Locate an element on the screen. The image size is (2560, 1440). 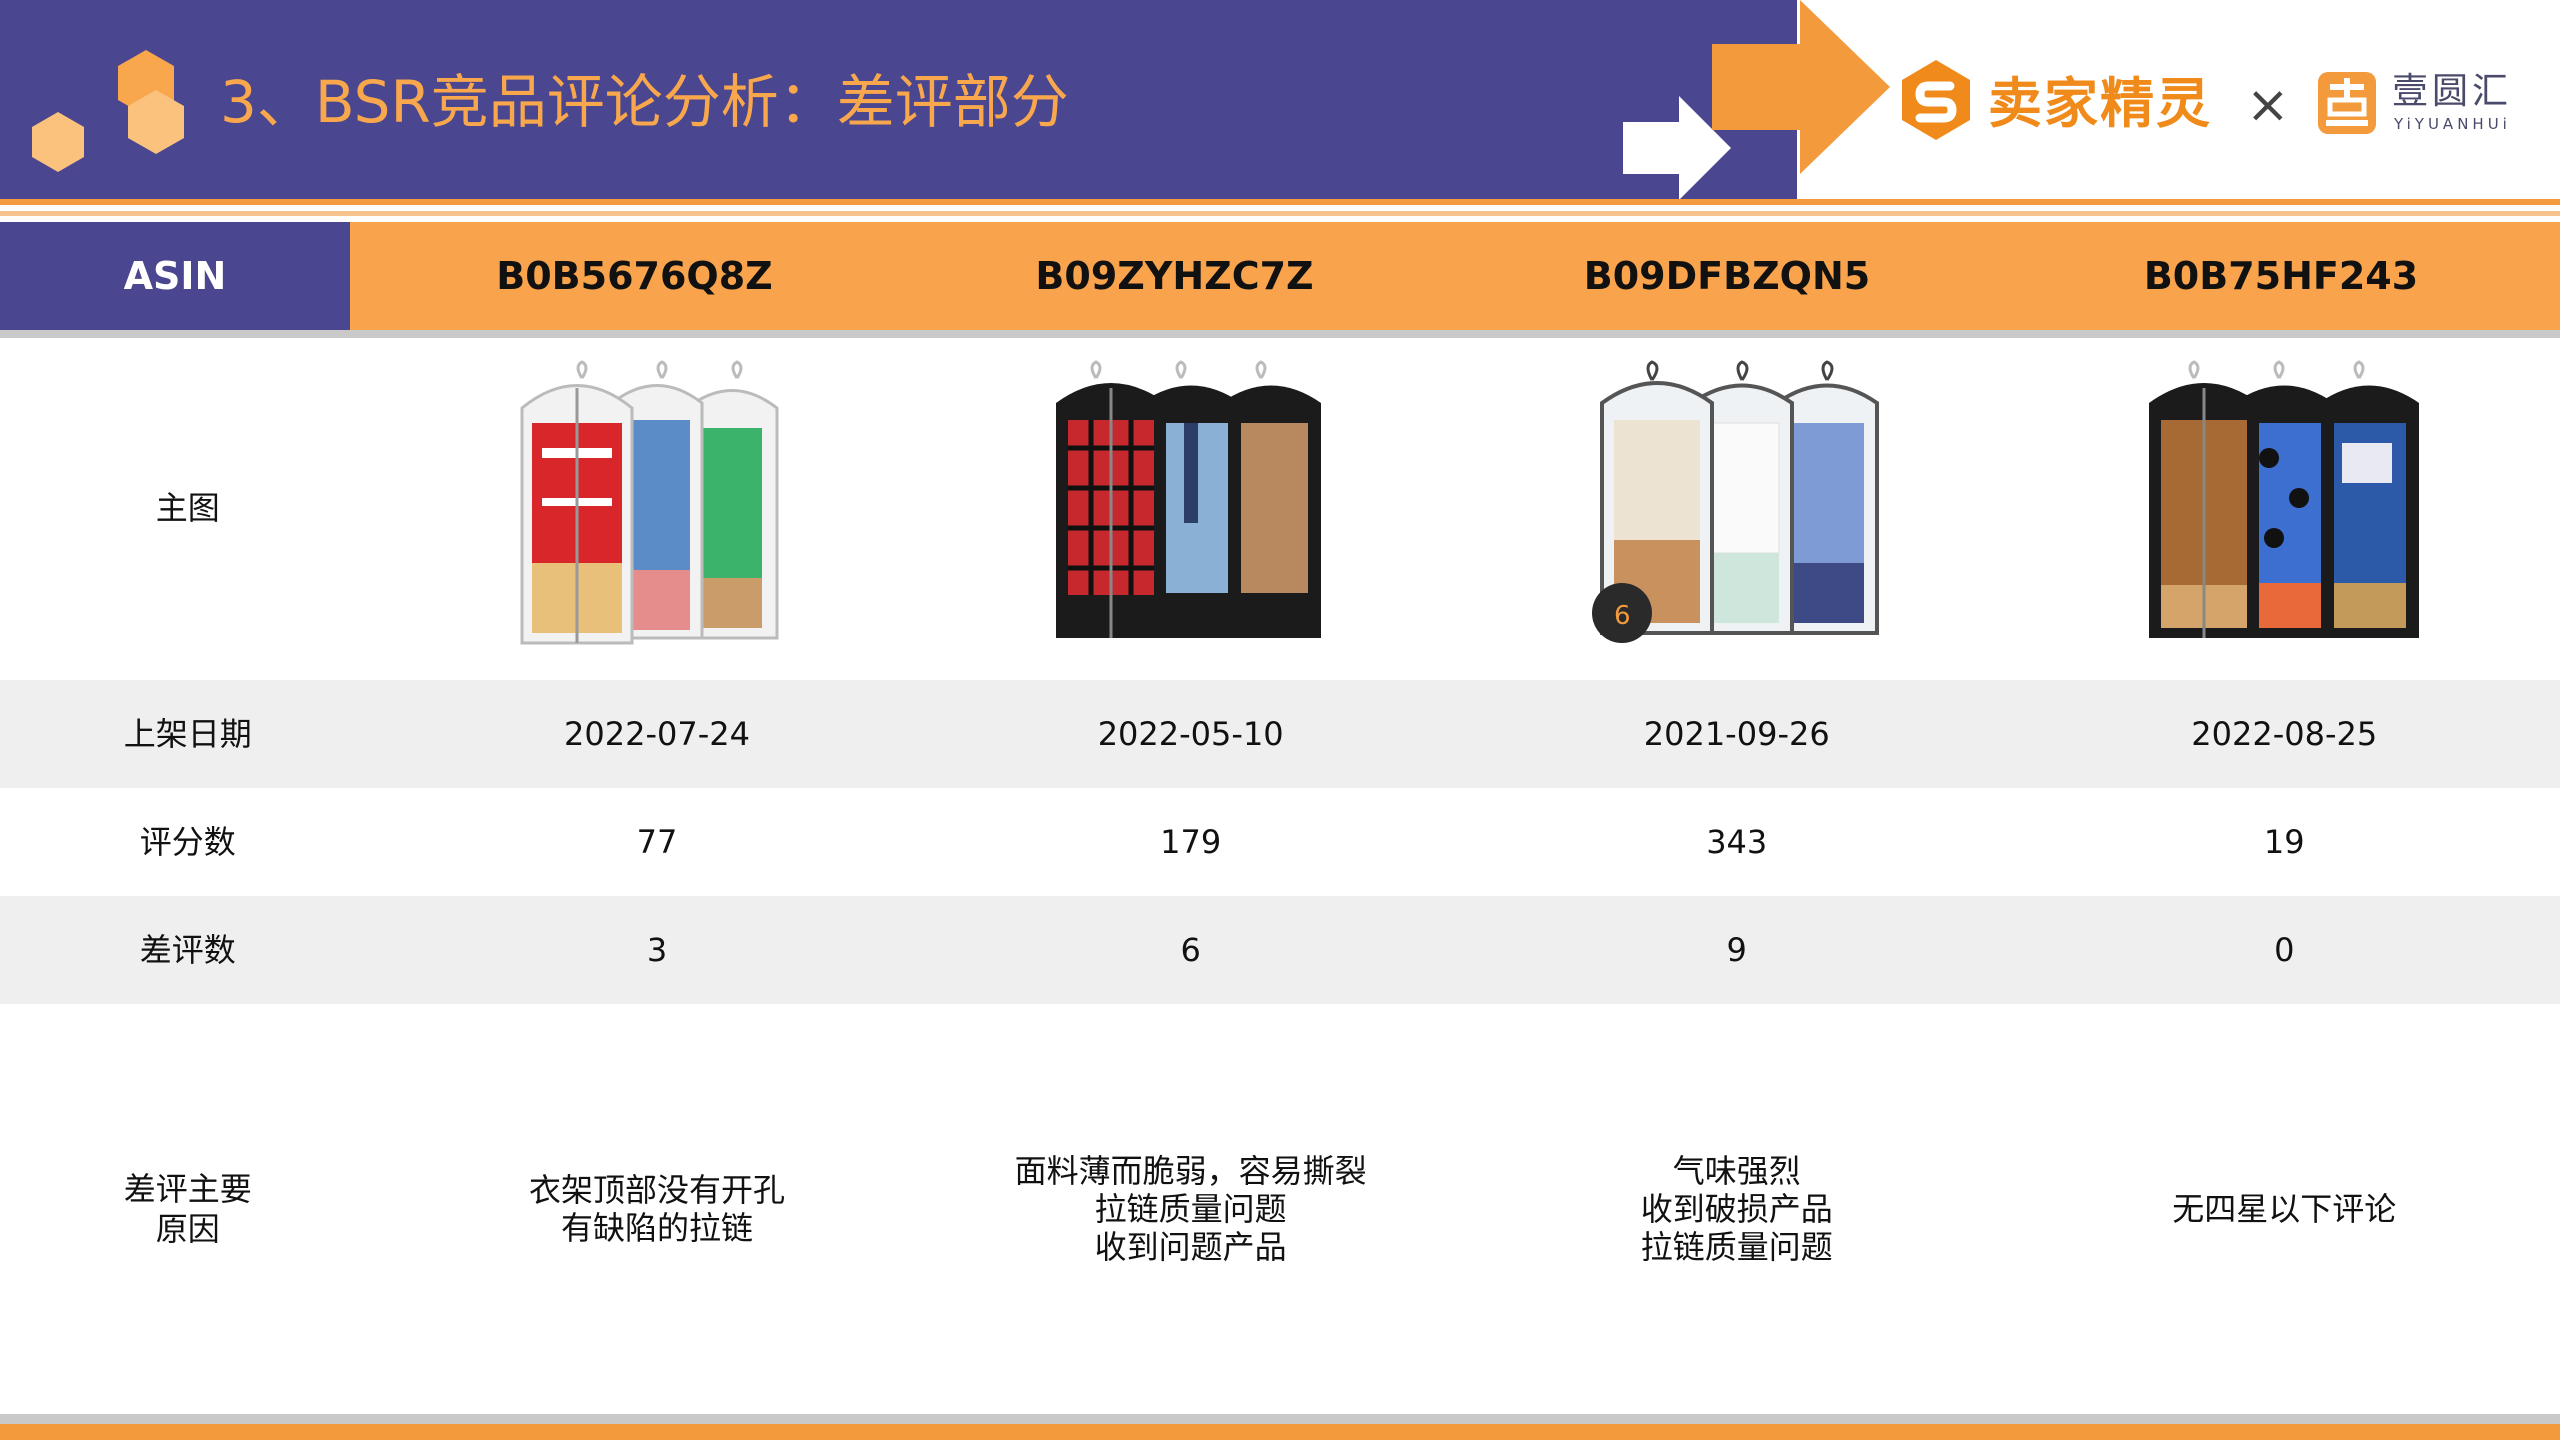
row-label-negative-reasons: 差评主要 原因 is located at coordinates (188, 1209).